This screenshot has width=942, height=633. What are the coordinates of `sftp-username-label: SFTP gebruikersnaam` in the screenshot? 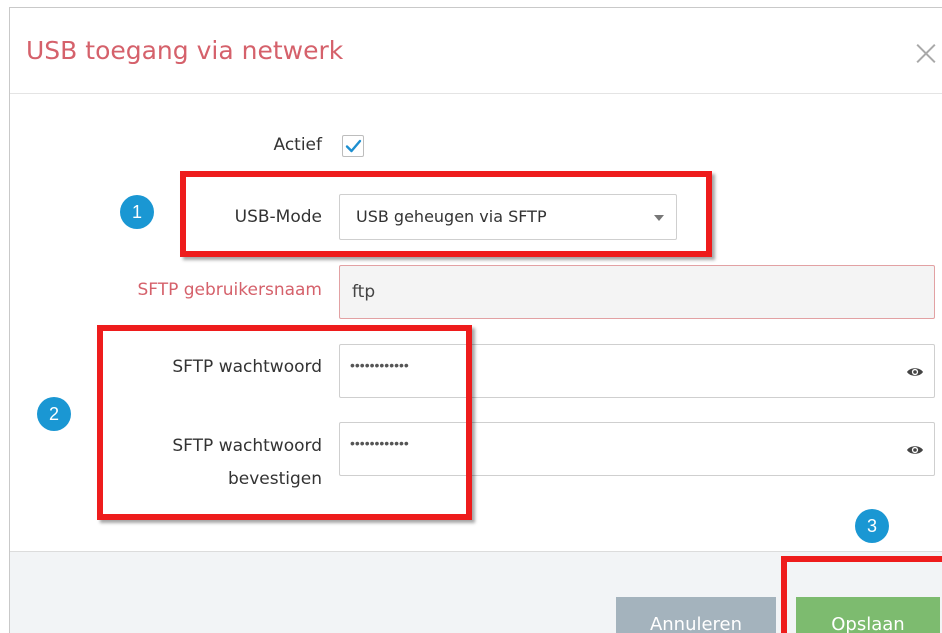 It's located at (229, 290).